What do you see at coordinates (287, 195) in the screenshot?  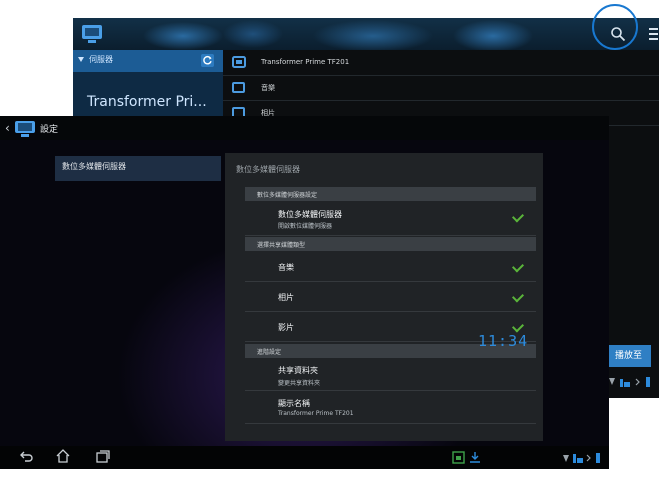 I see `section-header-label: 數位多媒體伺服器設定` at bounding box center [287, 195].